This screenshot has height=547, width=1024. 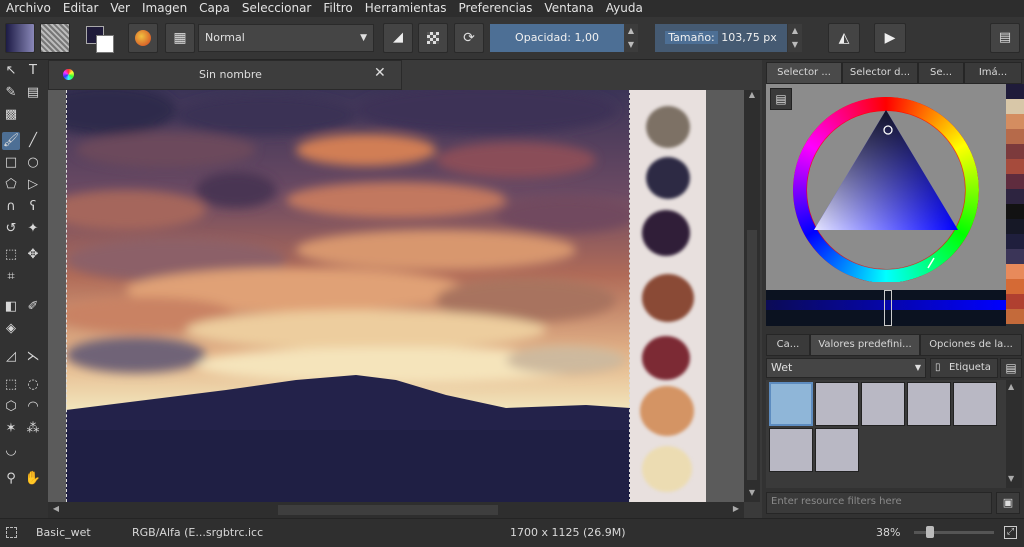 I want to click on opacity-slider: Opacidad: 1,00, so click(x=557, y=38).